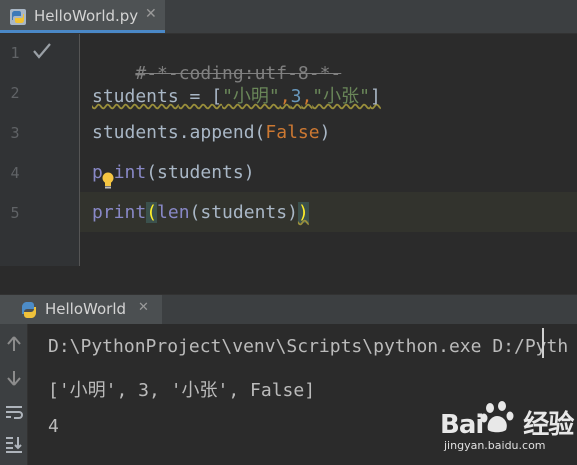 Image resolution: width=577 pixels, height=465 pixels. Describe the element at coordinates (18, 17) in the screenshot. I see `python-file-icon` at that location.